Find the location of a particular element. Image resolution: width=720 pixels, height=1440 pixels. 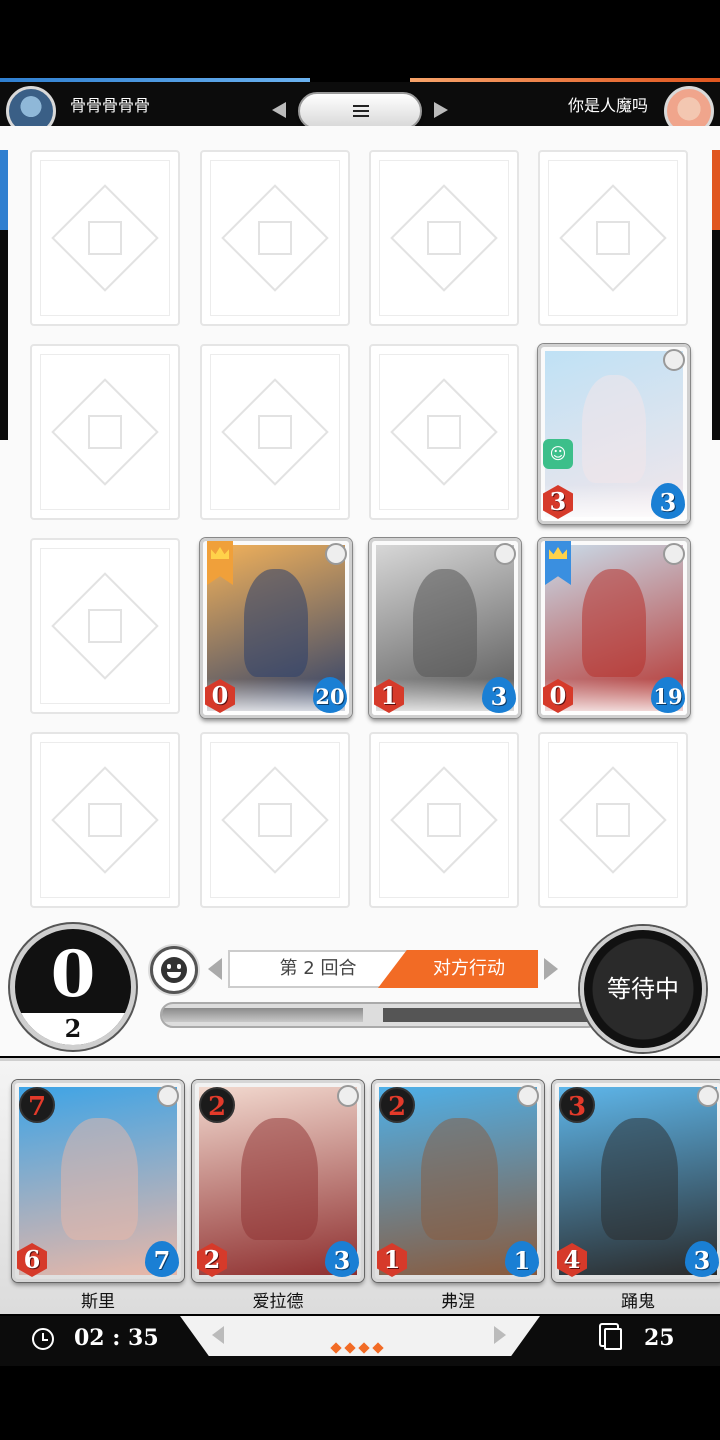

board-card: 0 20 is located at coordinates (276, 628).